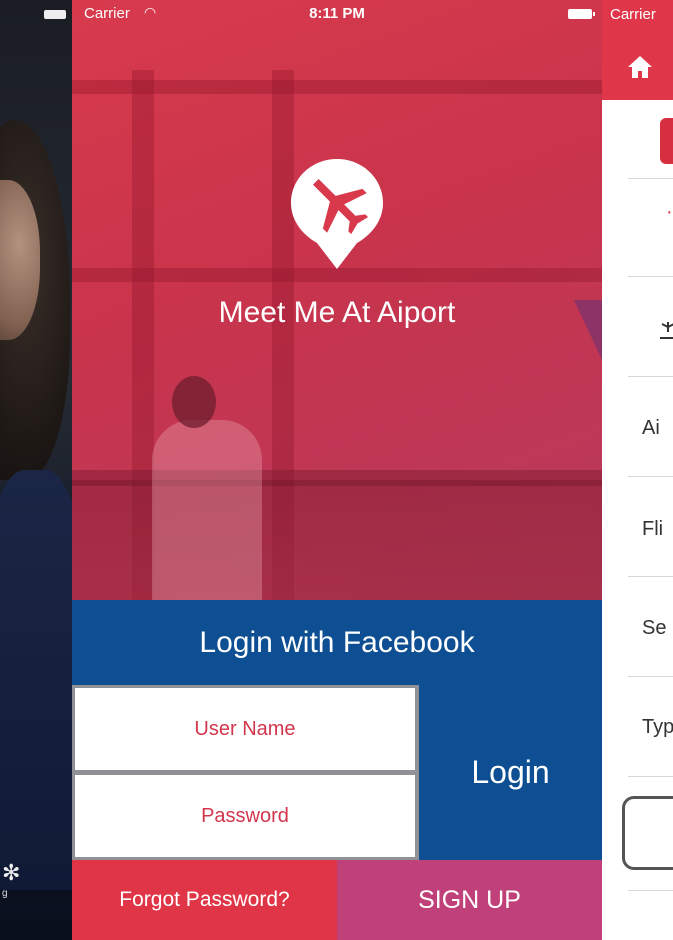  What do you see at coordinates (669, 212) in the screenshot?
I see `red-marker: ·` at bounding box center [669, 212].